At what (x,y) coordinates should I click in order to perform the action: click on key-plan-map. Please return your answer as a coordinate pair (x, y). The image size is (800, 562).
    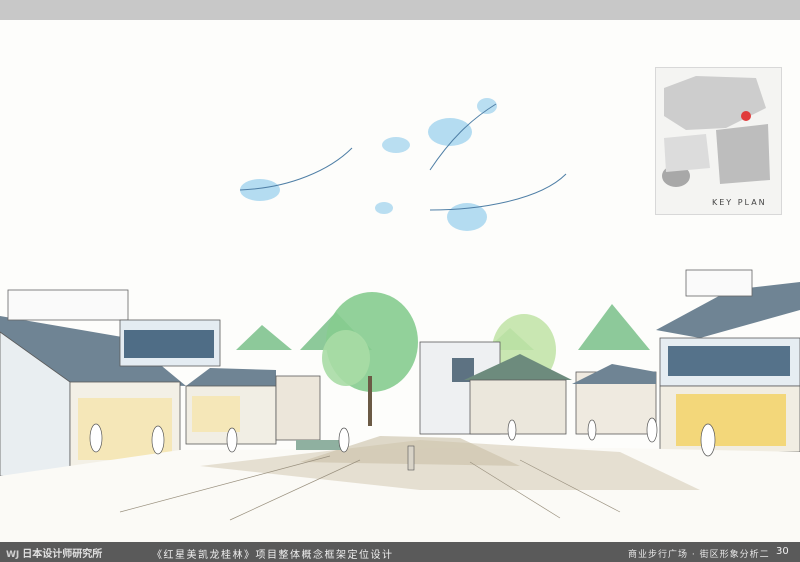
    Looking at the image, I should click on (716, 131).